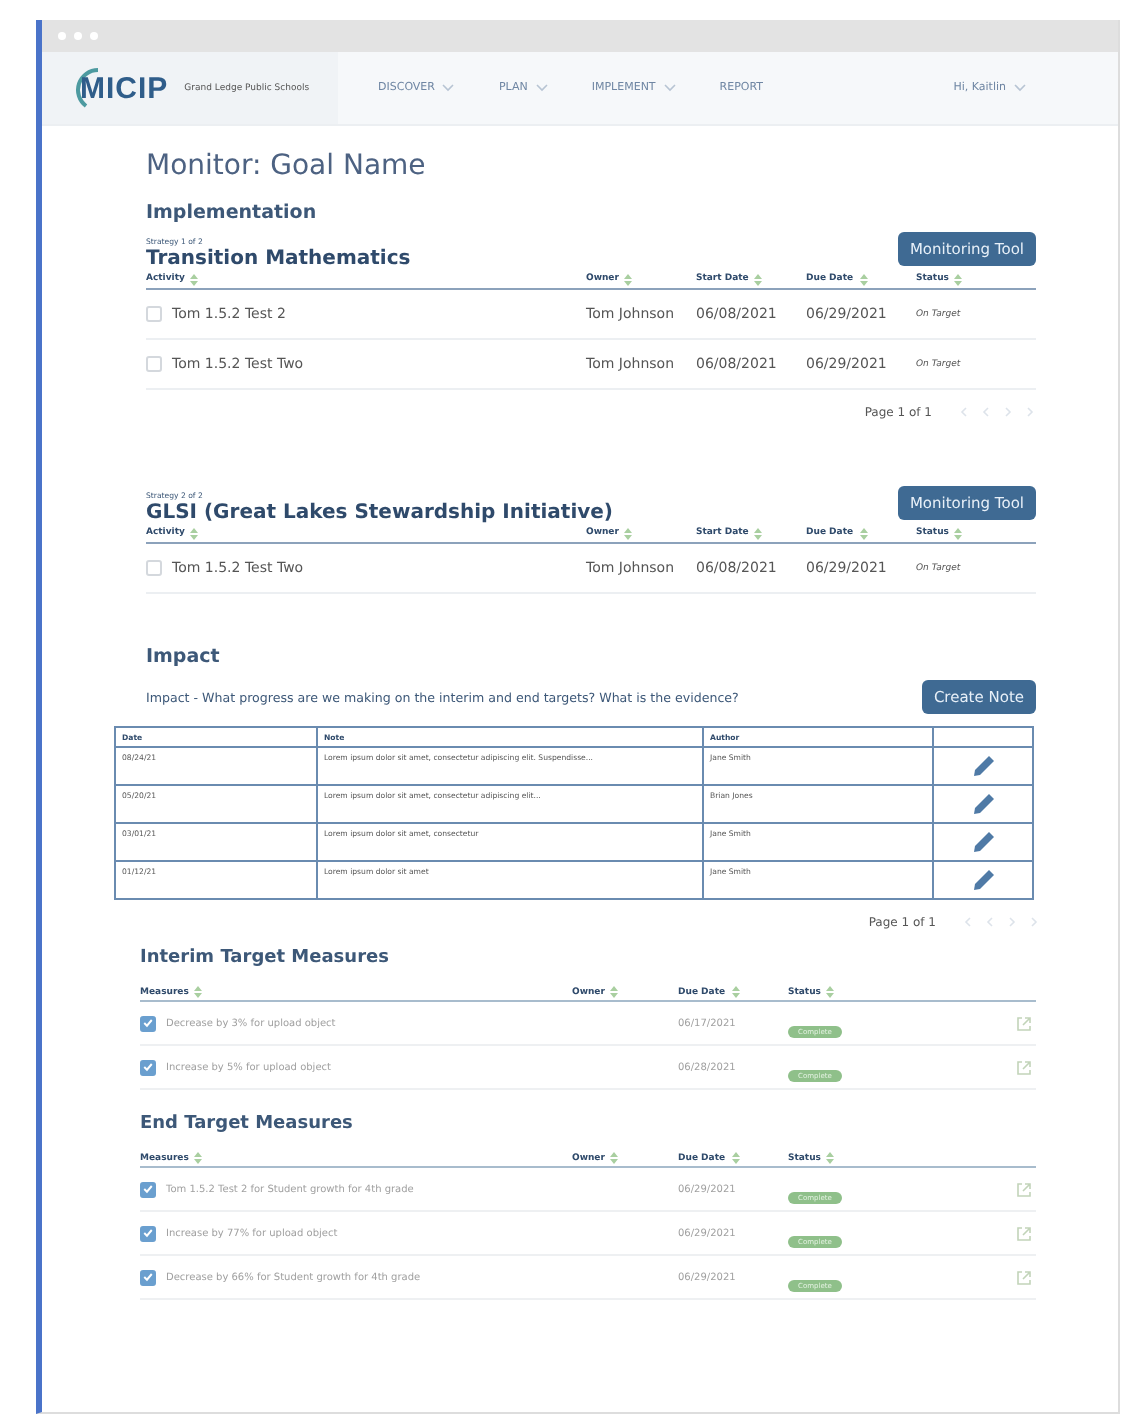 Image resolution: width=1126 pixels, height=1420 pixels. Describe the element at coordinates (184, 657) in the screenshot. I see `section-heading: Impact` at that location.